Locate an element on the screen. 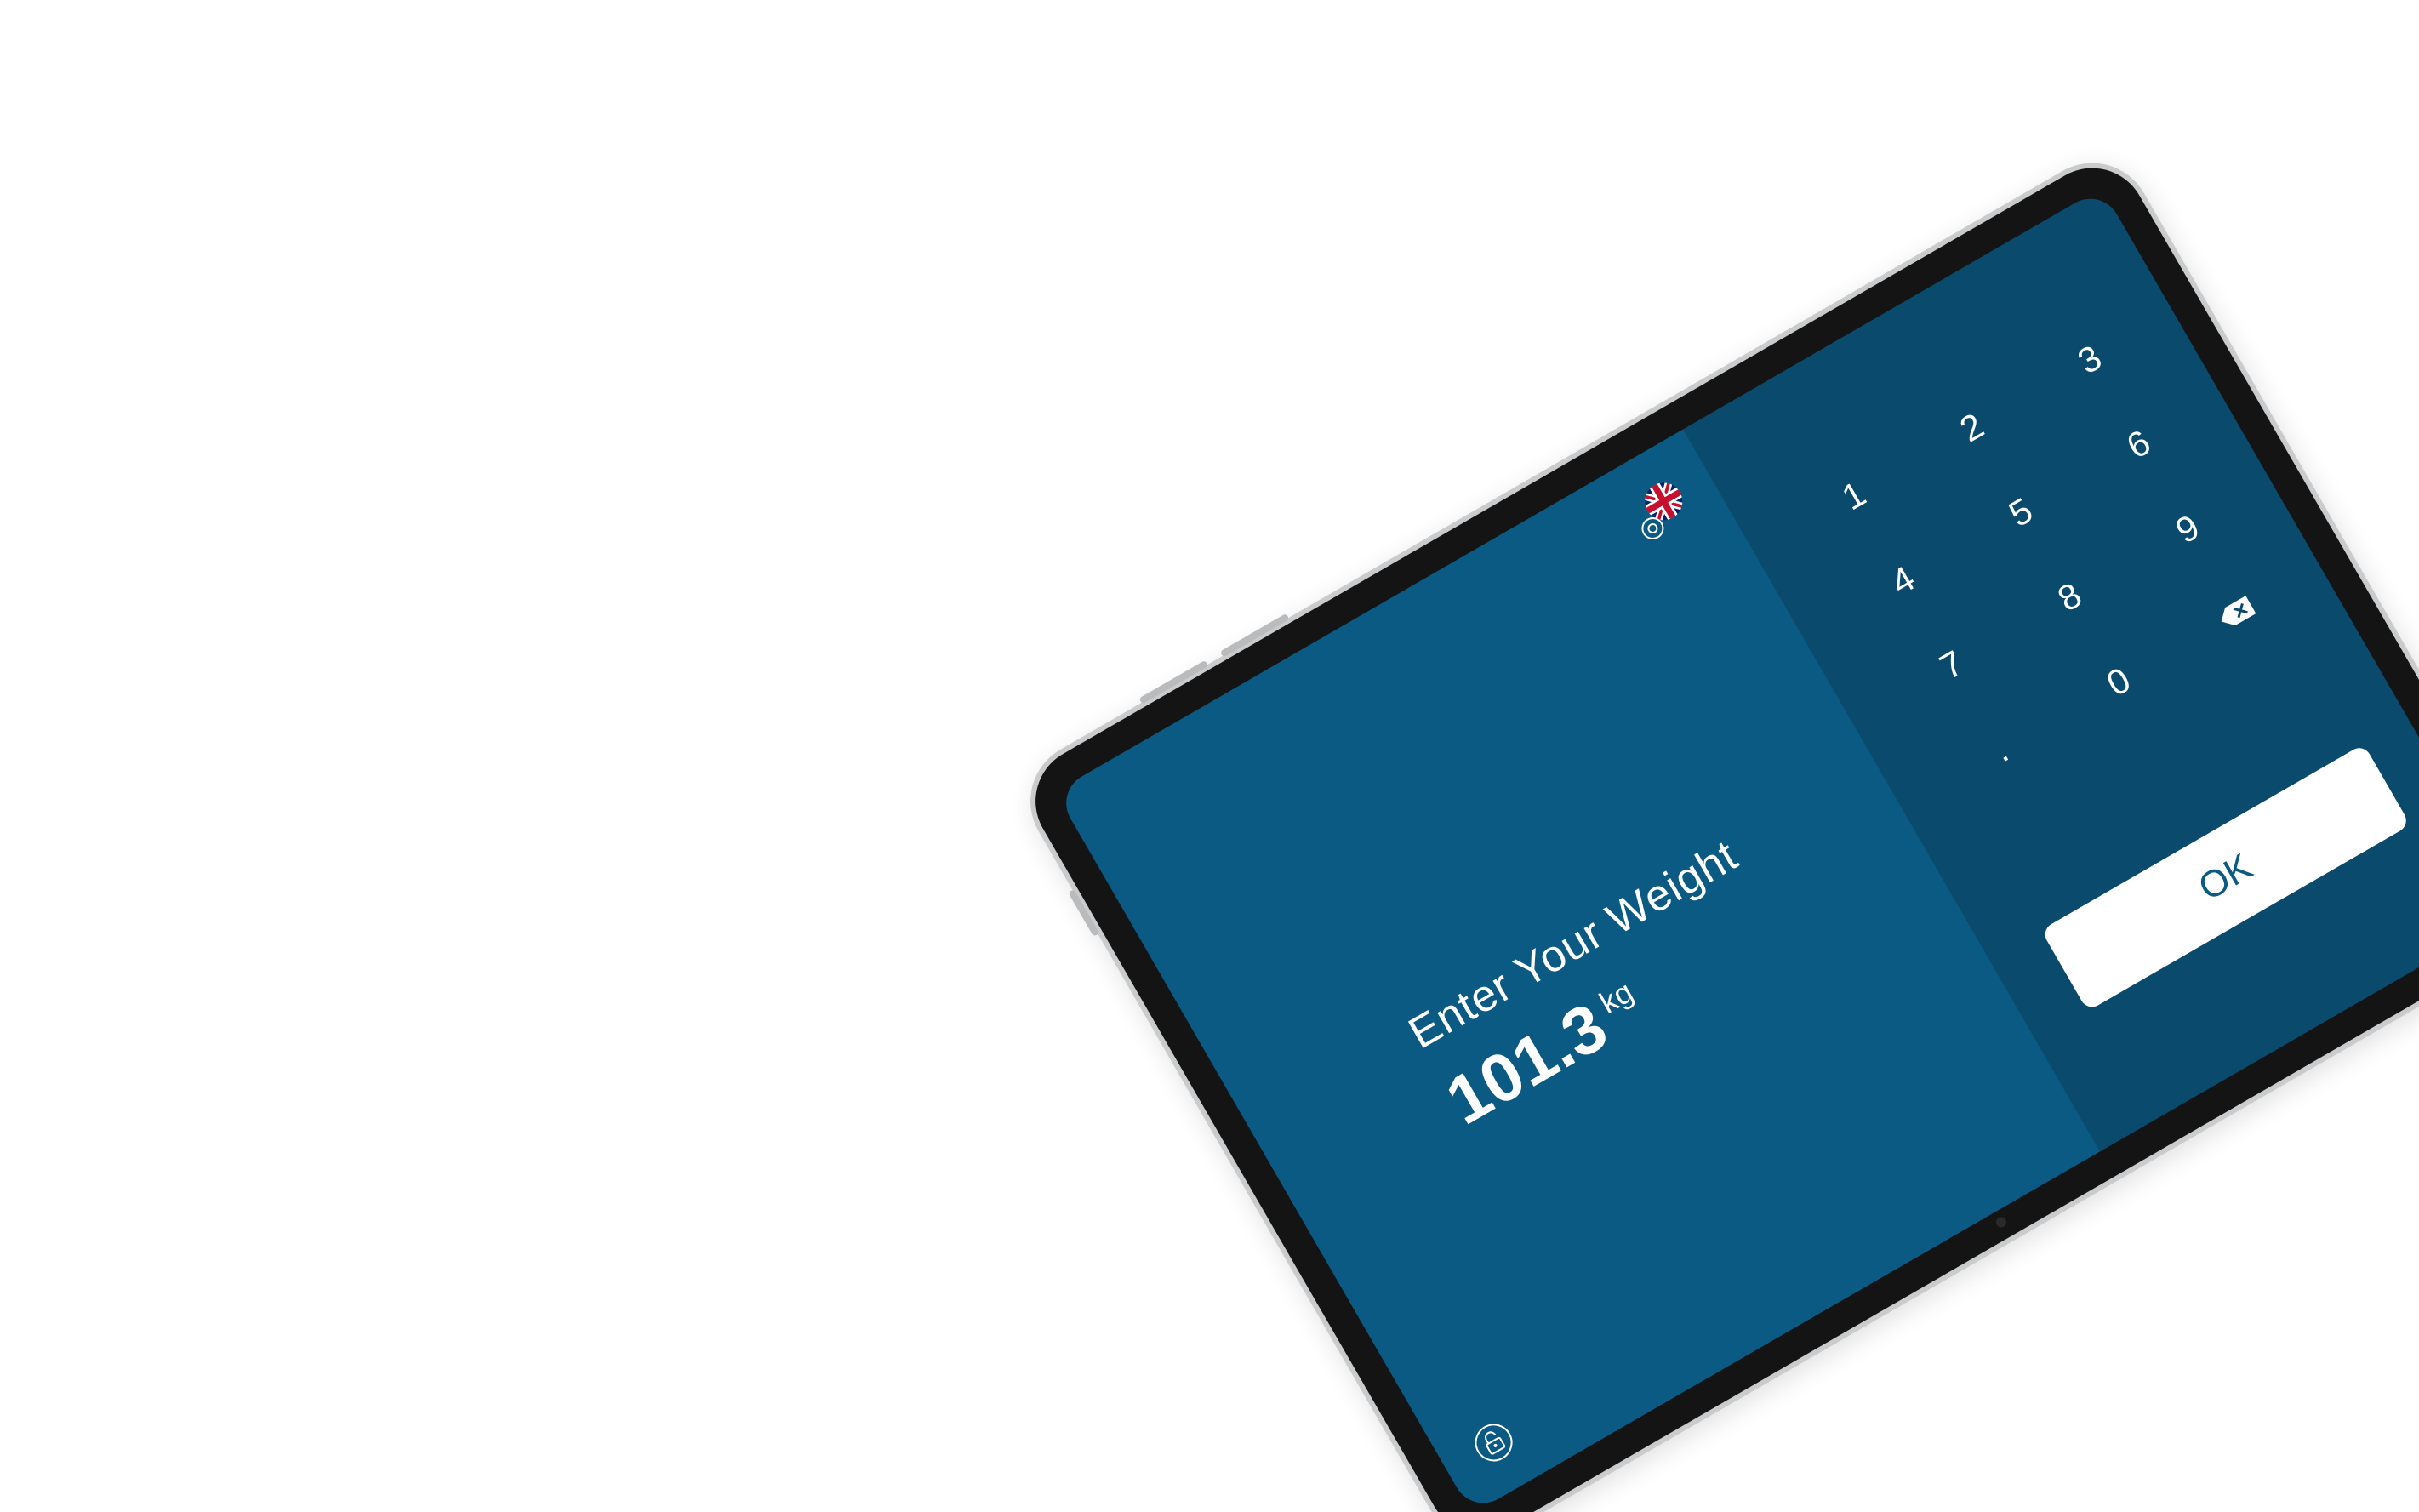  weight-display: Enter Your Weight 101.3 kg is located at coordinates (1598, 985).